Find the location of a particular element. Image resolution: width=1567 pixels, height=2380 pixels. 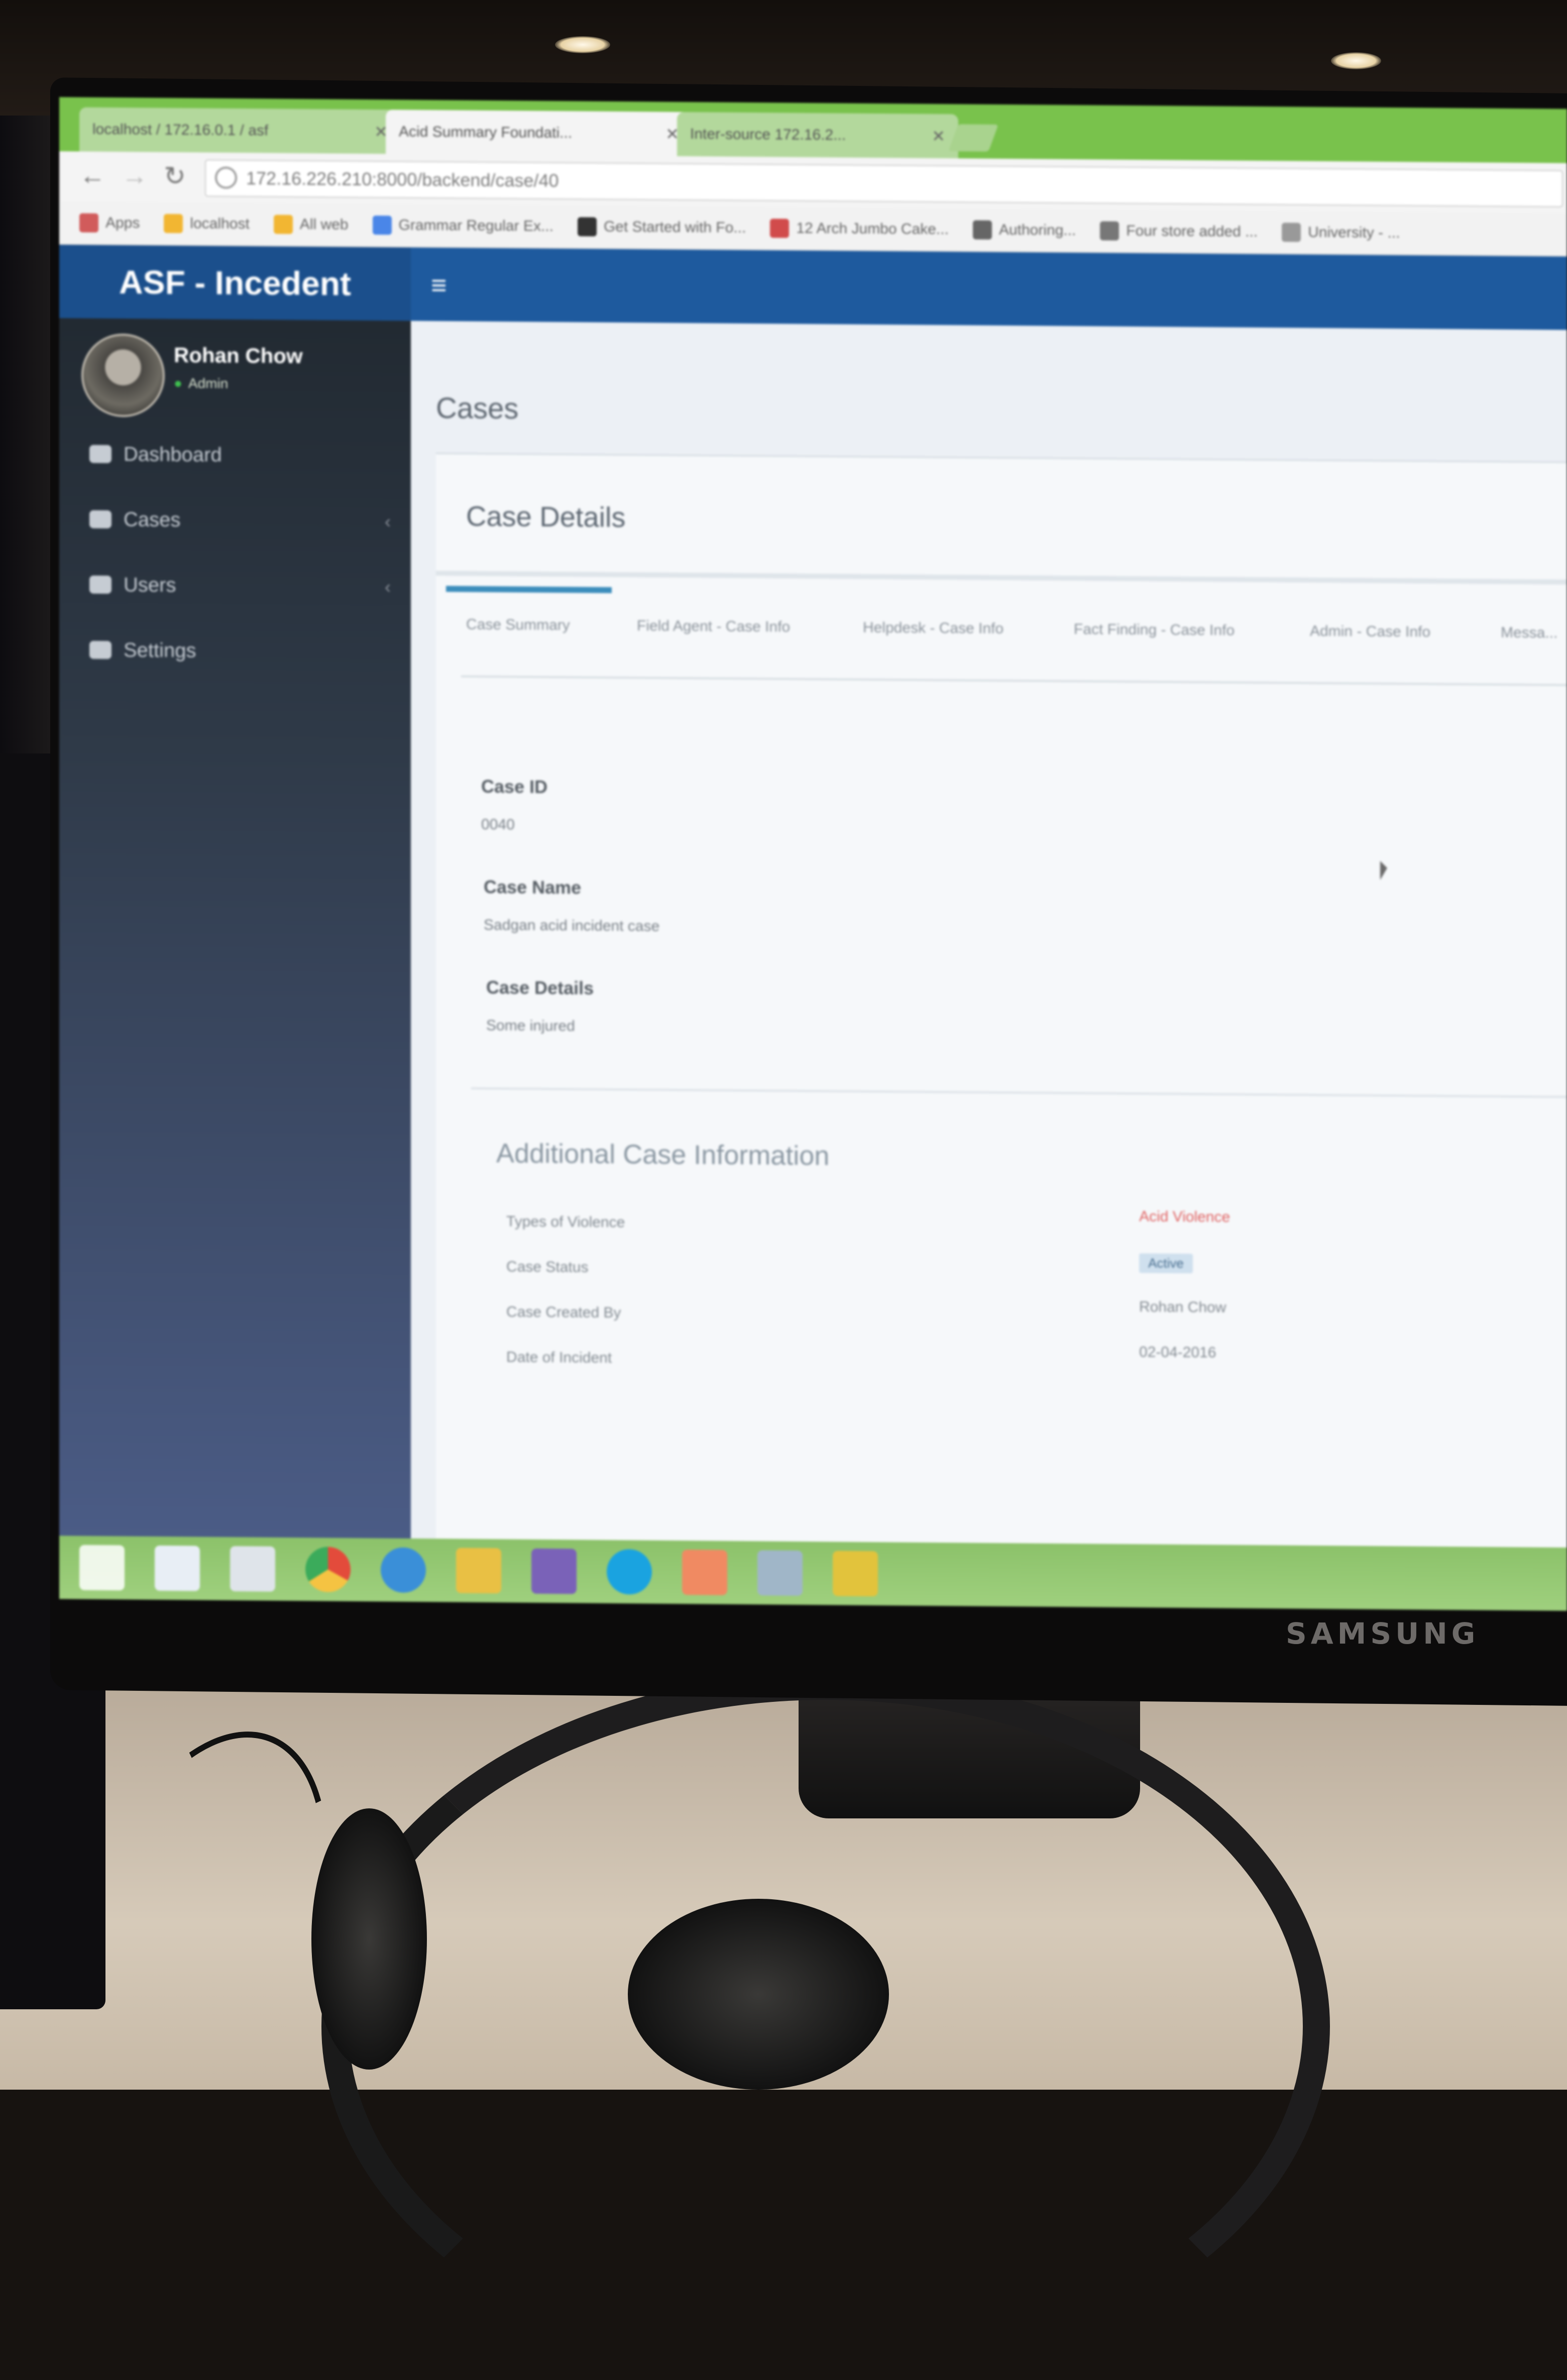

dashboard-icon is located at coordinates (100, 454).